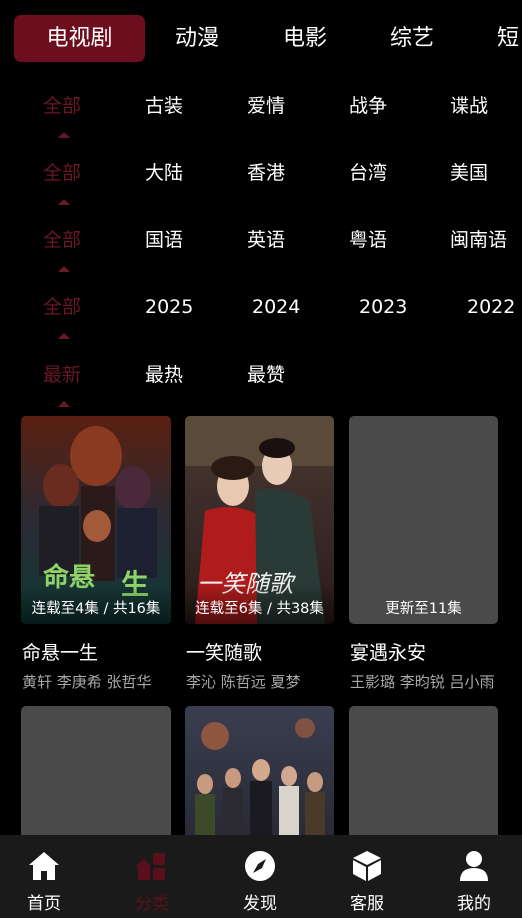 Image resolution: width=522 pixels, height=918 pixels. What do you see at coordinates (276, 307) in the screenshot?
I see `filter-chip-year: 2024` at bounding box center [276, 307].